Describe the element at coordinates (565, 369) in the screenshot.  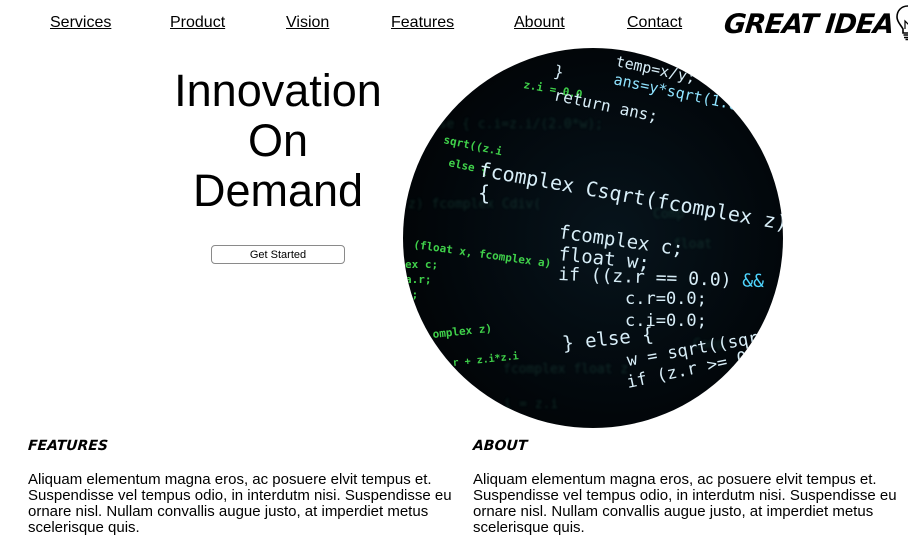
I see `bg-code-row: fcomplex float z` at that location.